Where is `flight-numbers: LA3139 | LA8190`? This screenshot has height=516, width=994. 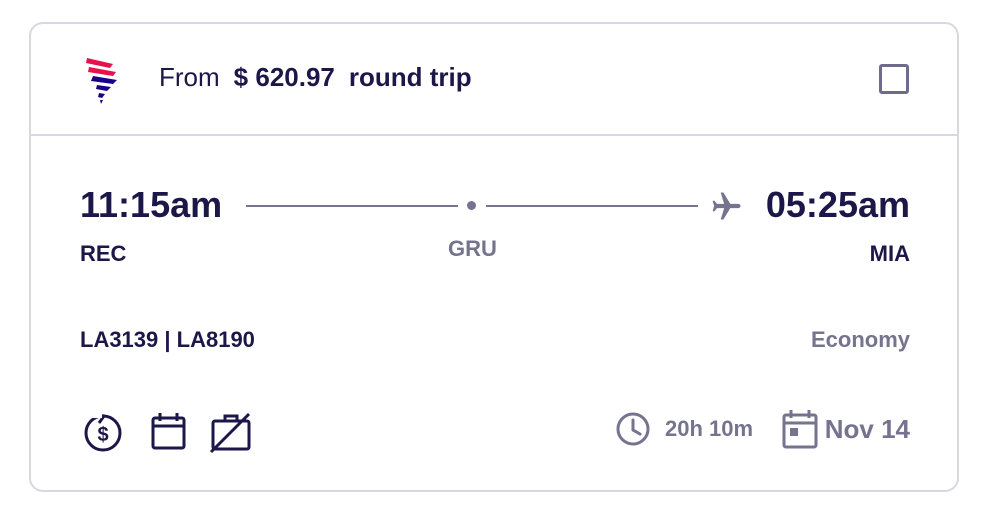 flight-numbers: LA3139 | LA8190 is located at coordinates (167, 339).